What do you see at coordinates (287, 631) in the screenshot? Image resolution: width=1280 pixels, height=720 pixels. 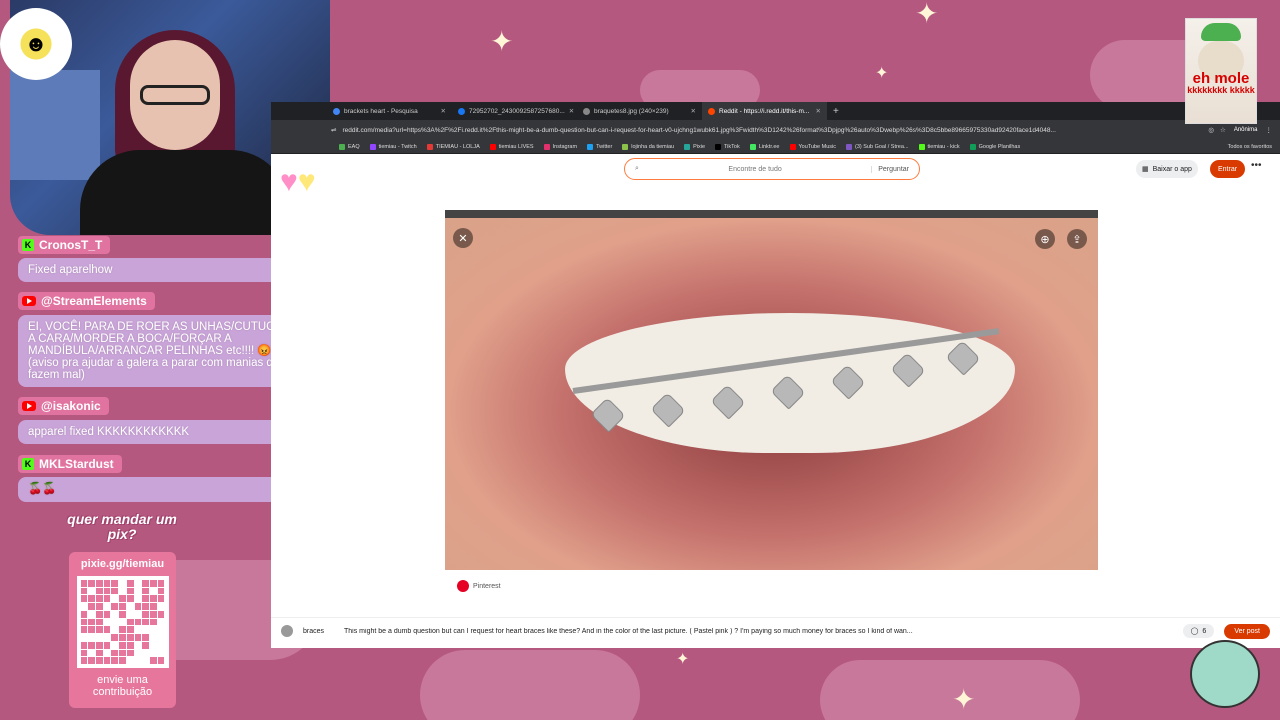 I see `subreddit-icon` at bounding box center [287, 631].